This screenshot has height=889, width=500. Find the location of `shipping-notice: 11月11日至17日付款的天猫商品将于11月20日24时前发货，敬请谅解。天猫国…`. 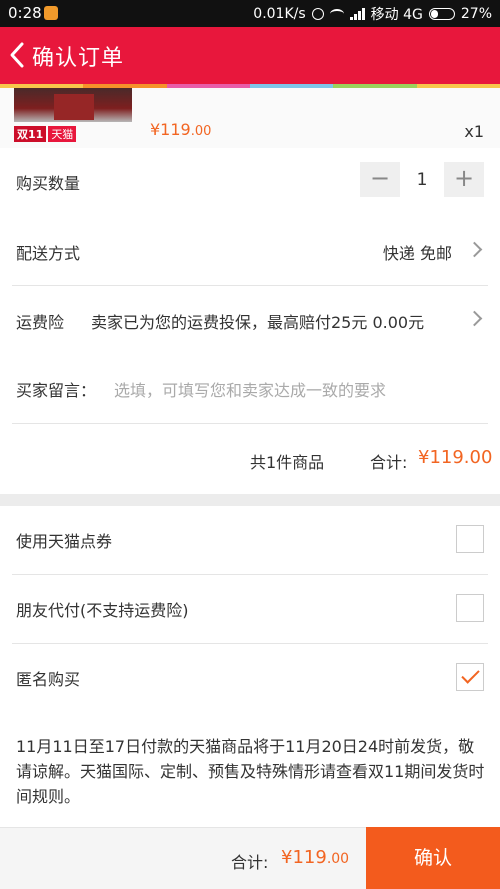

shipping-notice: 11月11日至17日付款的天猫商品将于11月20日24时前发货，敬请谅解。天猫国… is located at coordinates (250, 771).